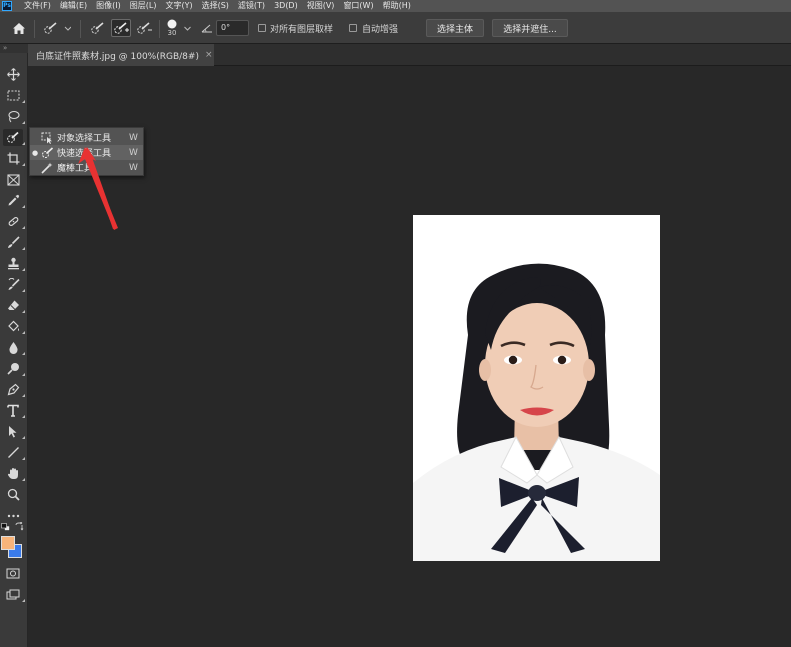  I want to click on document-tab-bar: 白底证件照素材.jpg @ 100%(RGB/8#) ×, so click(409, 55).